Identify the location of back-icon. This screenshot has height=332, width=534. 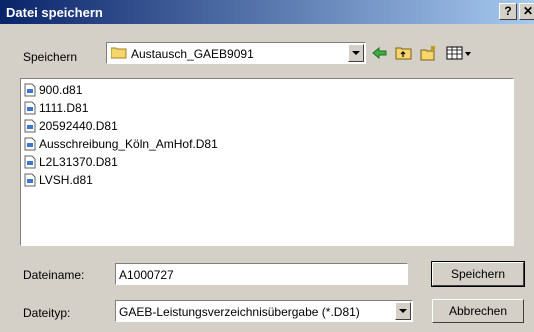
(380, 53).